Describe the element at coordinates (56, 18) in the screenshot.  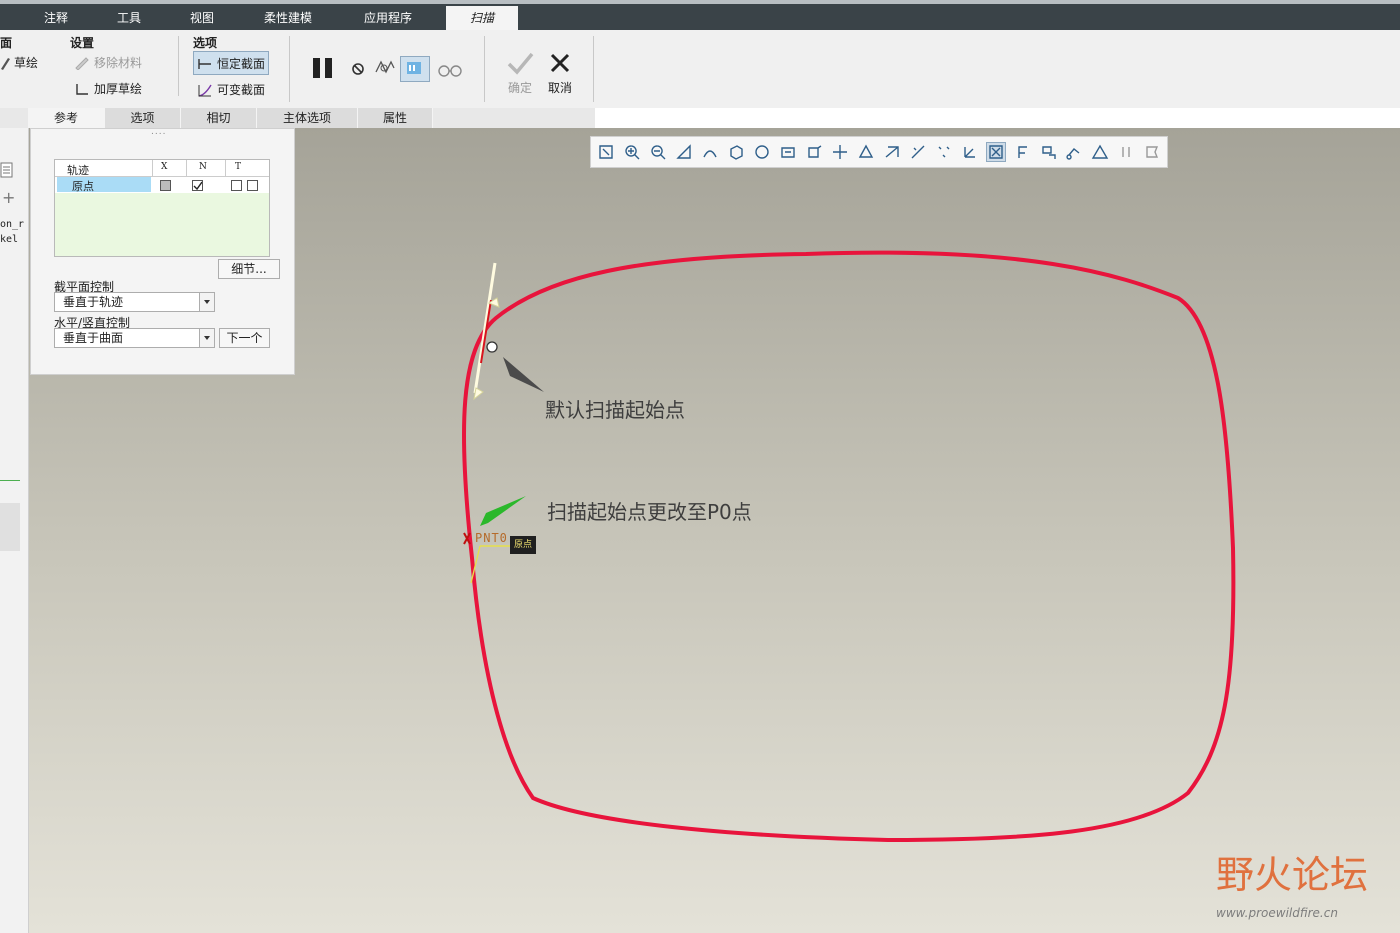
I see `tab-annotate: 注释` at that location.